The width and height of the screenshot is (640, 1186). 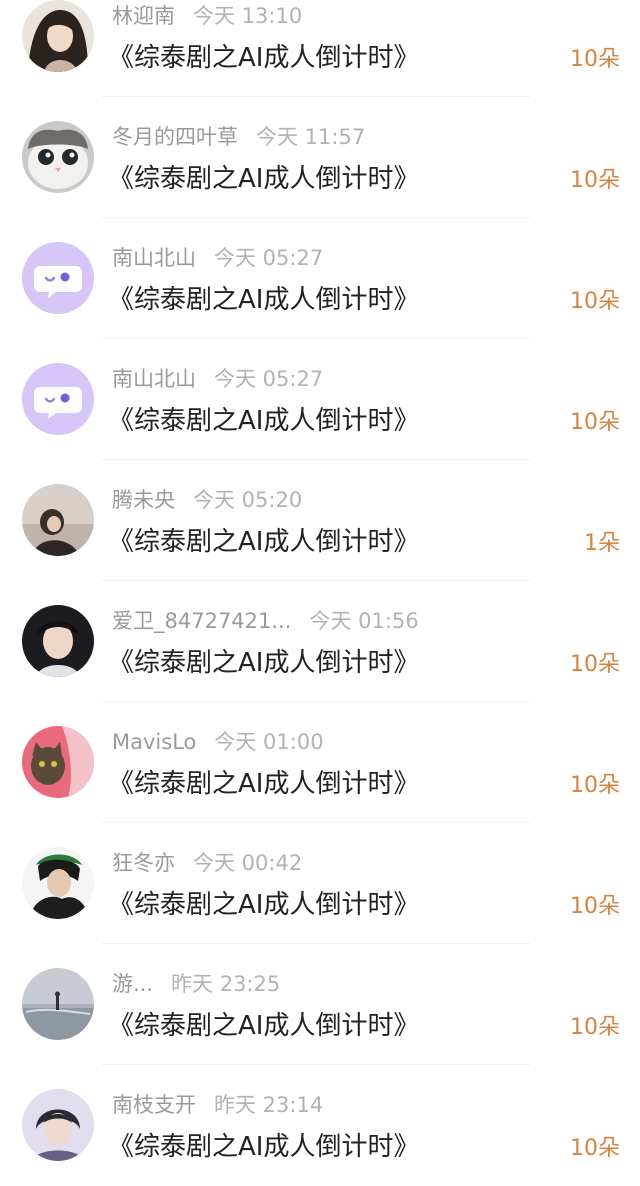 I want to click on user-meta: 林迎南 今天 13:10, so click(x=207, y=16).